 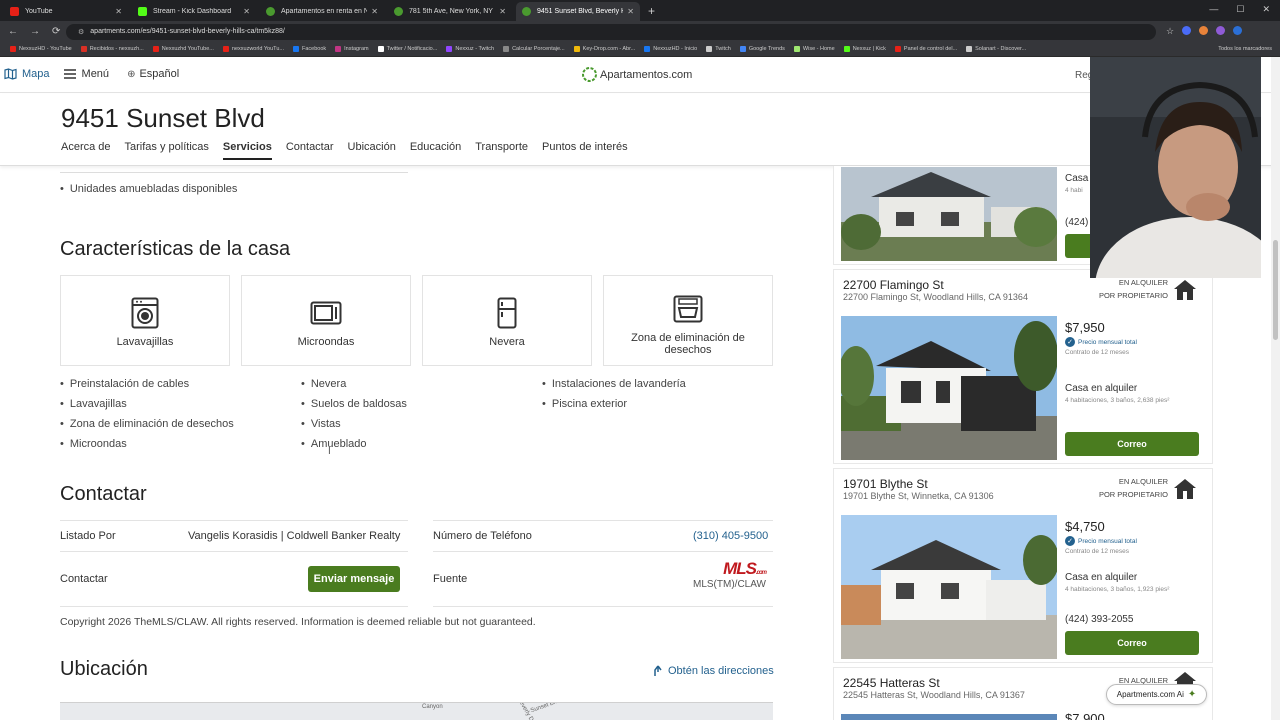 What do you see at coordinates (578, 11) in the screenshot?
I see `browser-tab-active: 9451 Sunset Blvd, Beverly Hills✕` at bounding box center [578, 11].